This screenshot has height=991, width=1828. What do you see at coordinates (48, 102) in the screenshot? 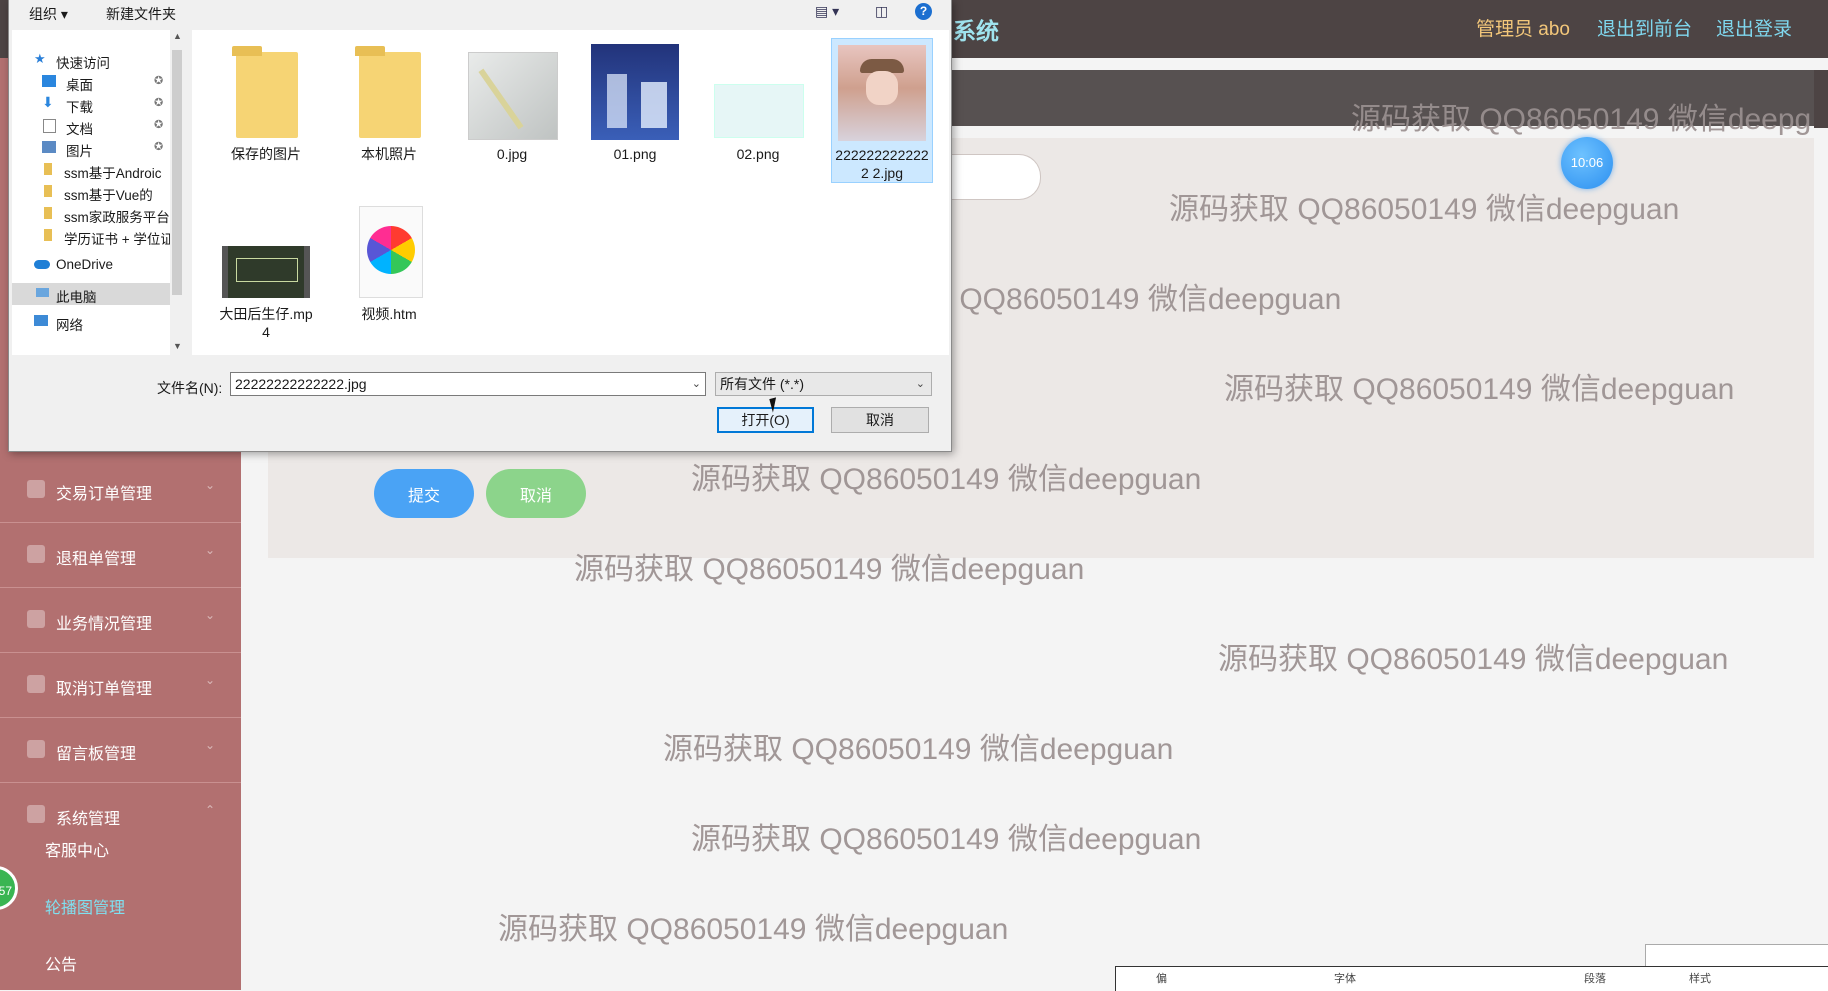
I see `download-icon: ⬇` at bounding box center [48, 102].